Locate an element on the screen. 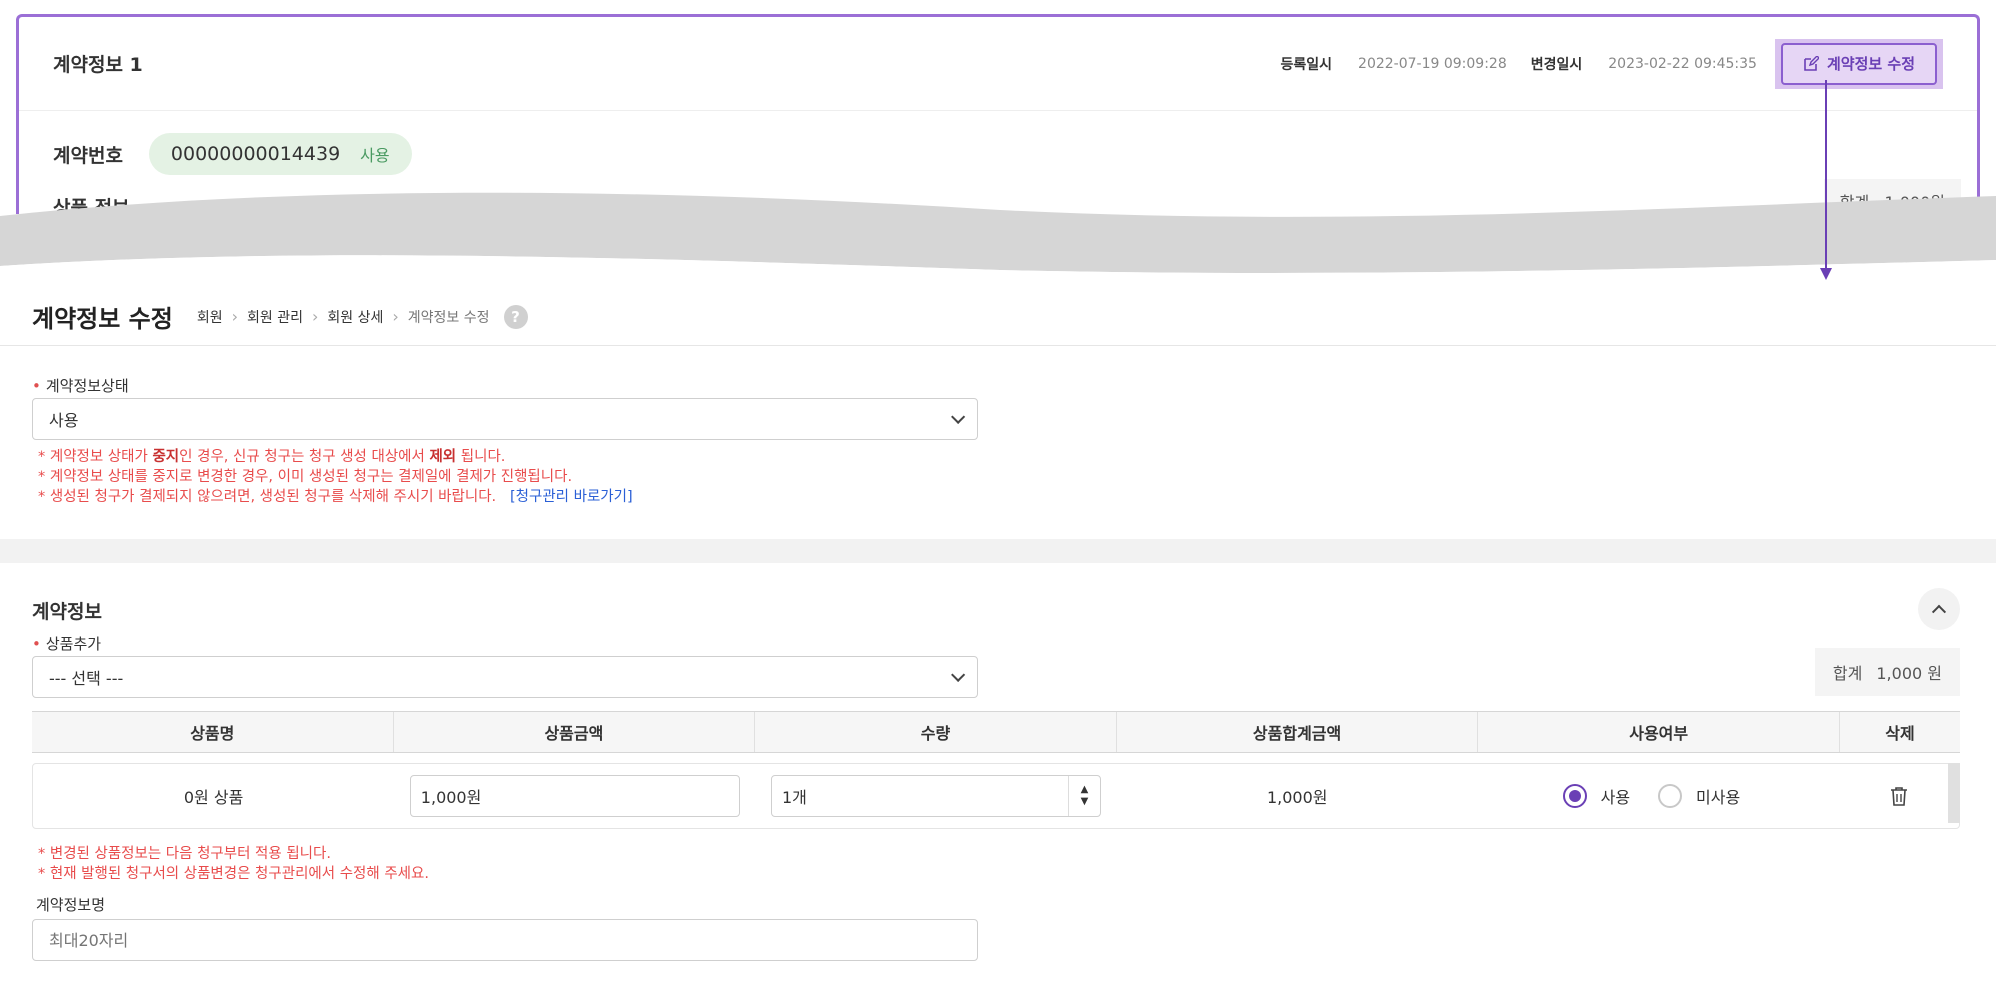 The height and width of the screenshot is (991, 1996). screen-transition-divider is located at coordinates (998, 240).